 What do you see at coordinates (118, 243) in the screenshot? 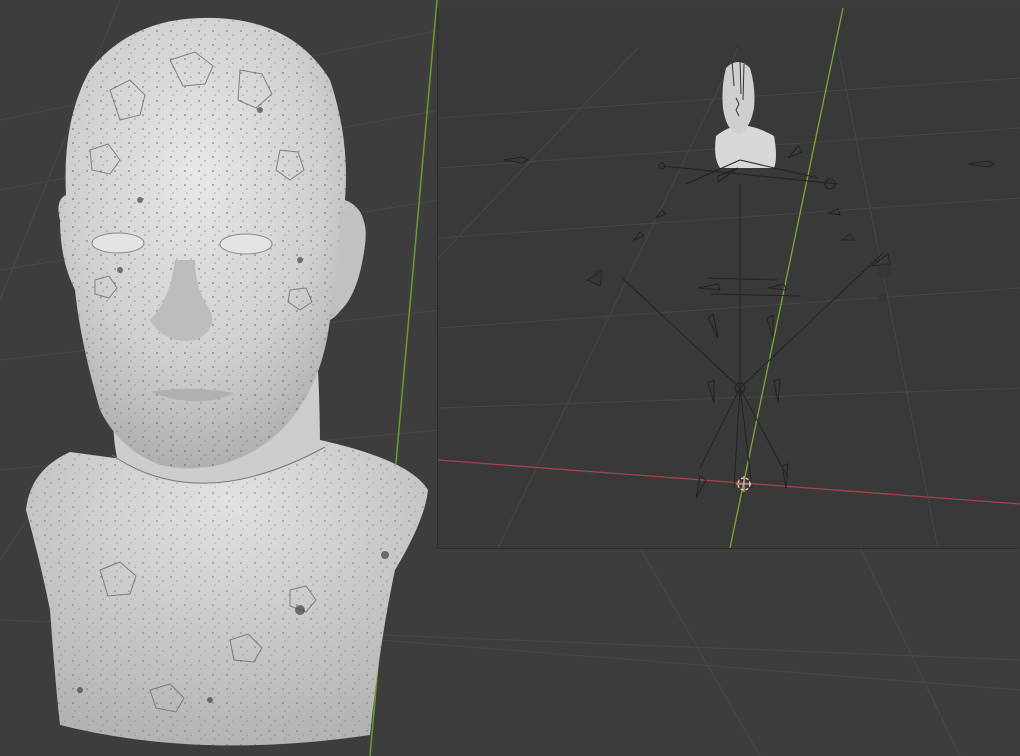
I see `left-eye` at bounding box center [118, 243].